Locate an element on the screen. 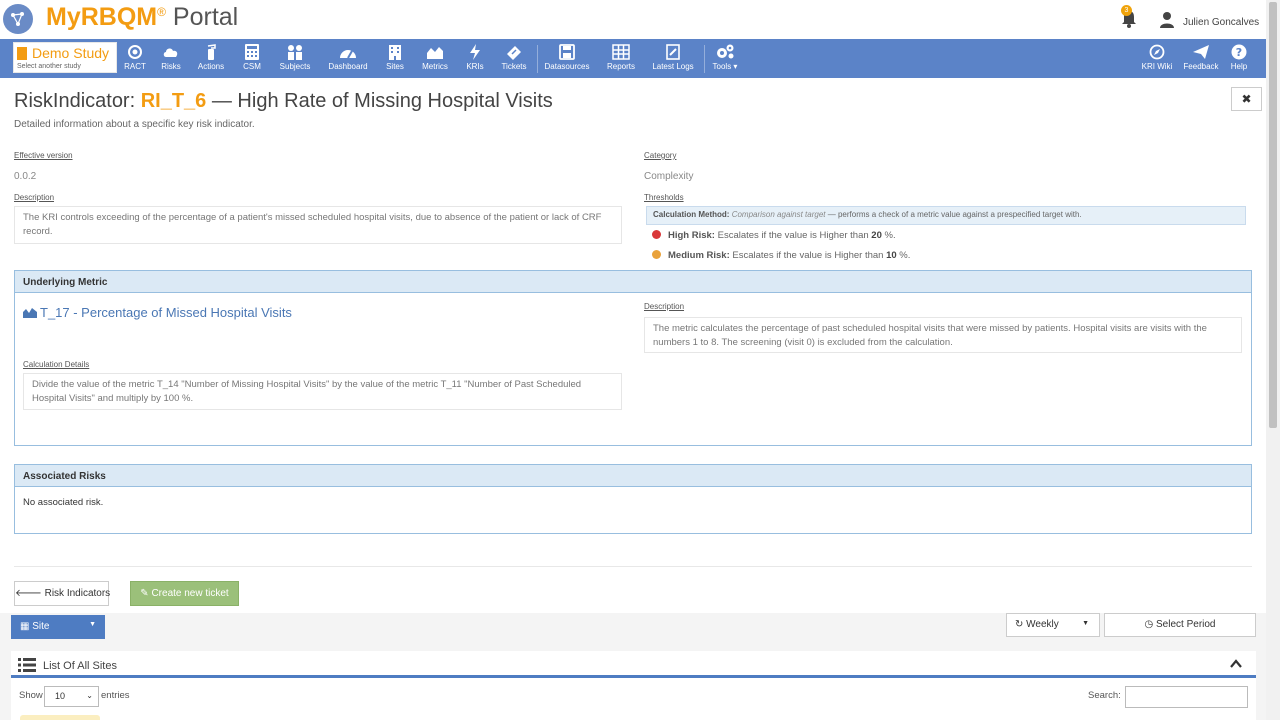 Image resolution: width=1280 pixels, height=720 pixels. nav-kri-wiki: KRI Wiki is located at coordinates (1157, 59).